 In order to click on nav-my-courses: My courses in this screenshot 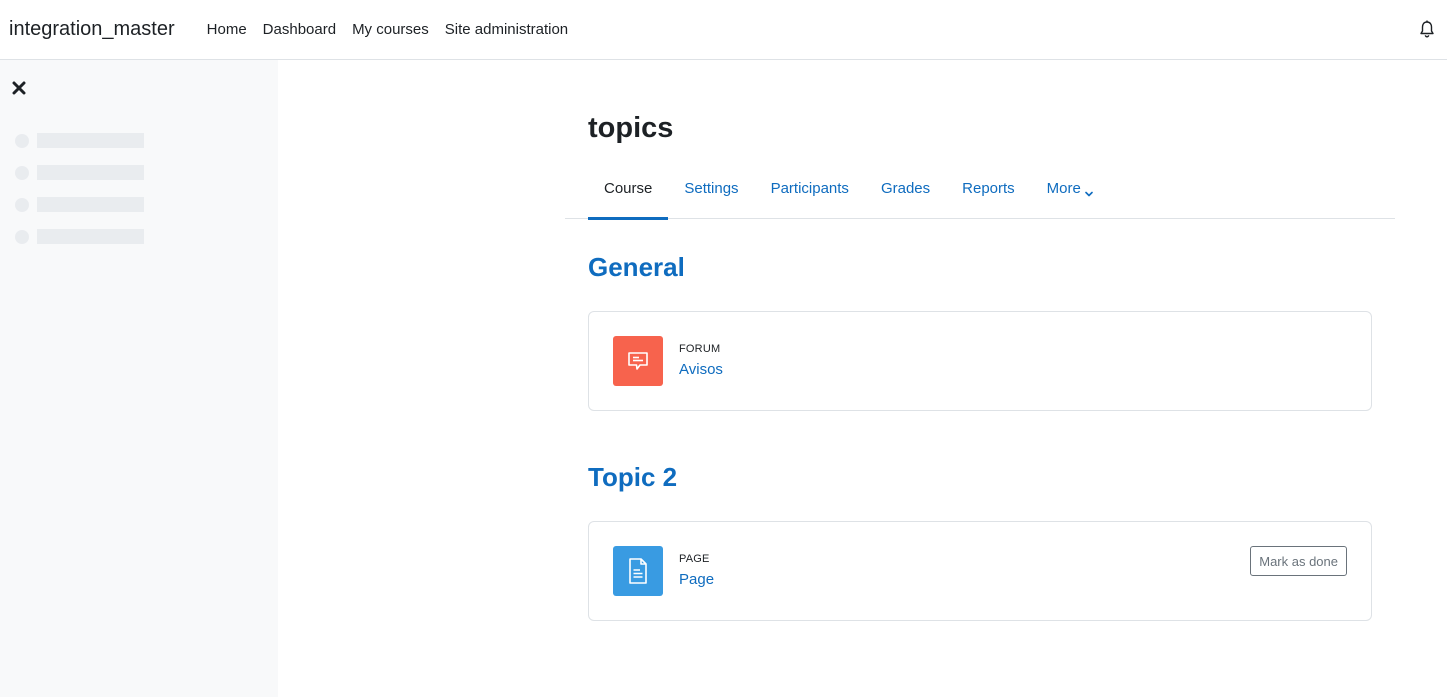, I will do `click(390, 29)`.